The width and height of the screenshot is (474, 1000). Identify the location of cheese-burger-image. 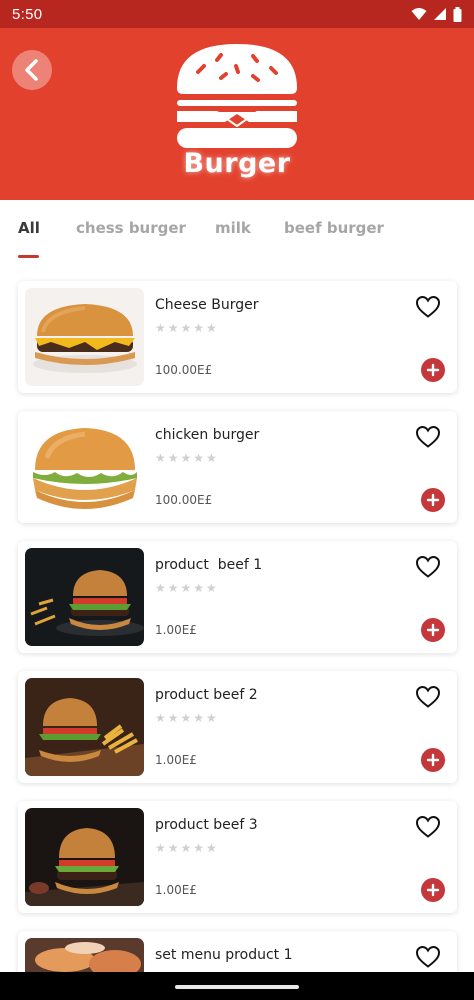
(84, 337).